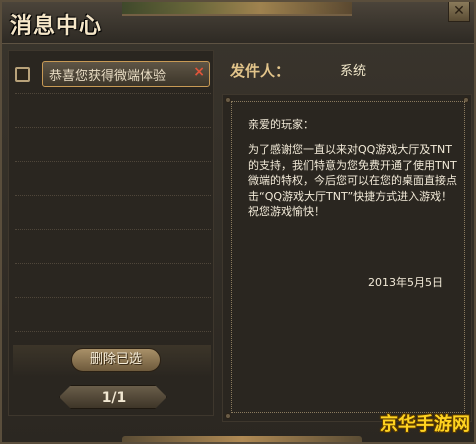 The width and height of the screenshot is (476, 444). I want to click on message-subject: 恭喜您获得微端体验, so click(108, 76).